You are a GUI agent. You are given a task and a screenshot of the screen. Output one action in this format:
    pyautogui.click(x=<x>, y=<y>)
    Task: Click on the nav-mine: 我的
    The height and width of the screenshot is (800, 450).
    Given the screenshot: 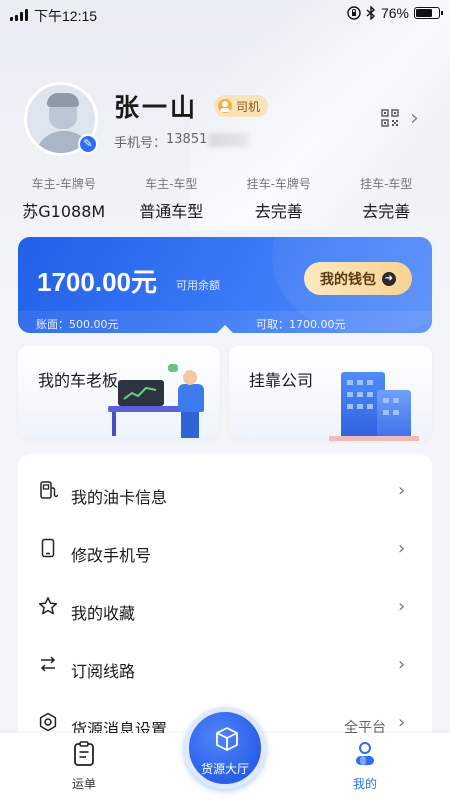 What is the action you would take?
    pyautogui.click(x=365, y=766)
    